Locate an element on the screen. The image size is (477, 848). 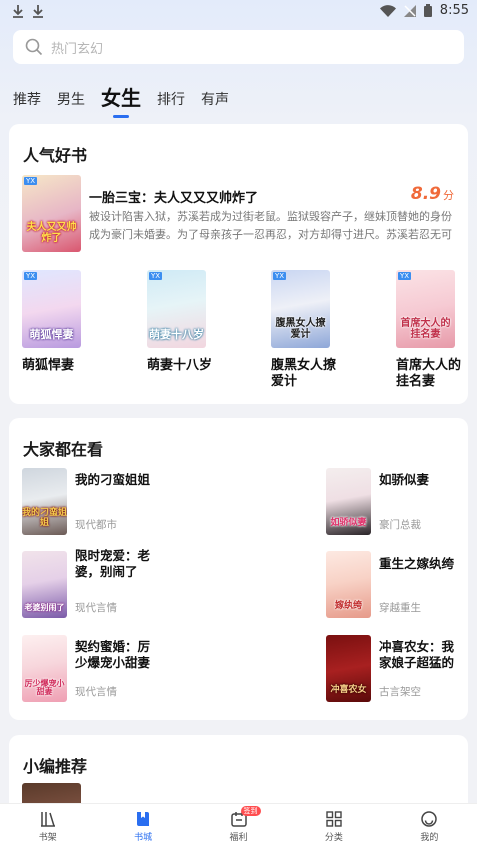
wifi-icon is located at coordinates (387, 10).